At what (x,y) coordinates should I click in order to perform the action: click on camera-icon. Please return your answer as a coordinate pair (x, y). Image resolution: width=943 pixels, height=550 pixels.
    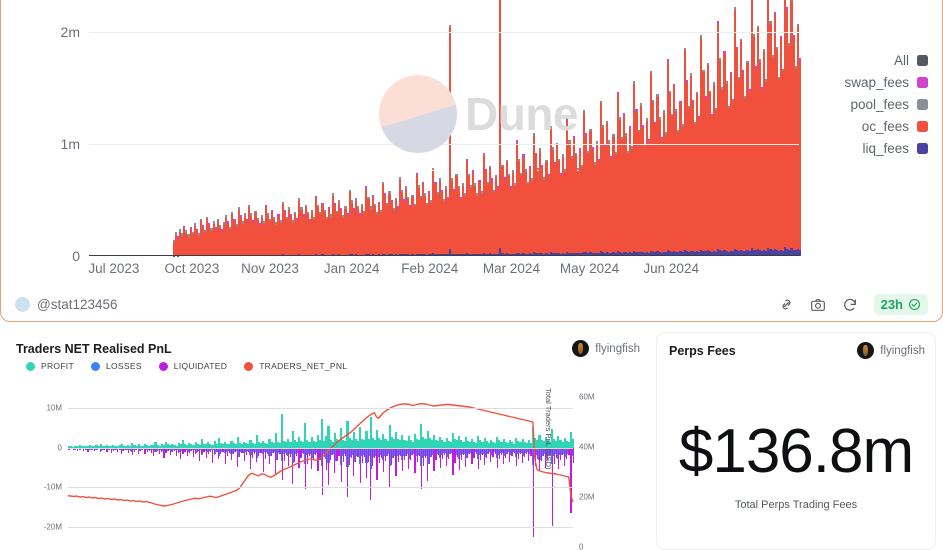
    Looking at the image, I should click on (818, 304).